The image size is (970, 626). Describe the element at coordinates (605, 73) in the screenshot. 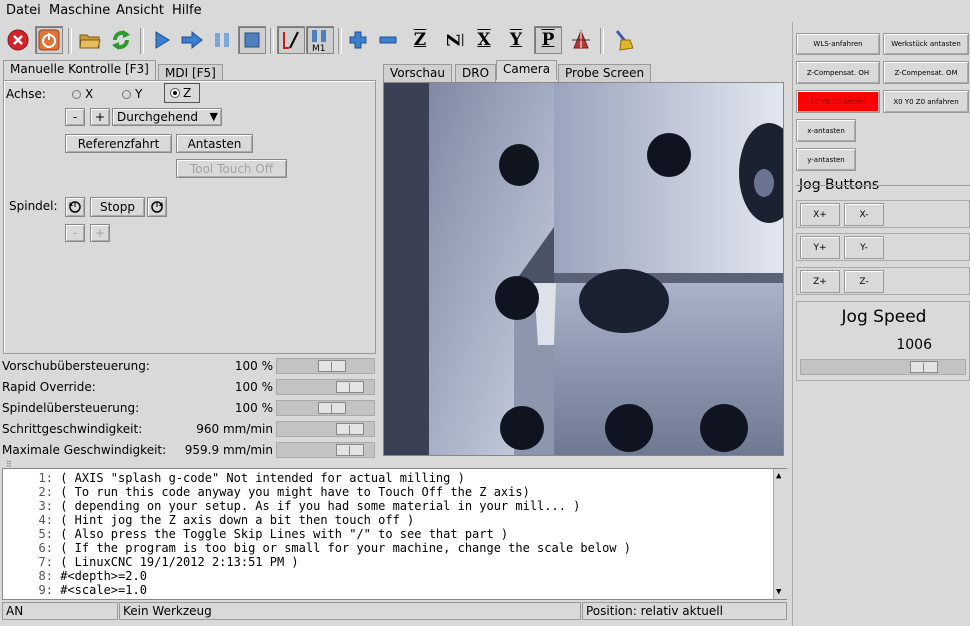

I see `tab-probe-screen: Probe Screen` at that location.